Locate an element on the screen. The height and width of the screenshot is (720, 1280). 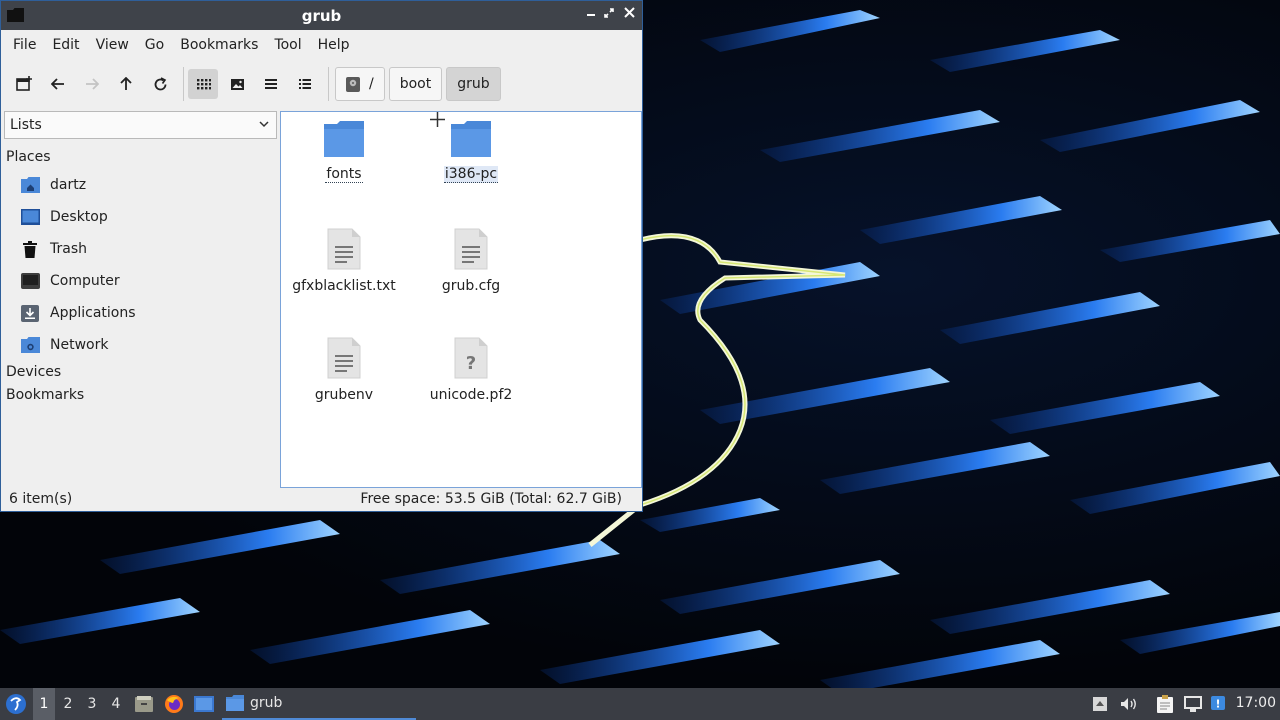
path-root-button: / is located at coordinates (360, 84).